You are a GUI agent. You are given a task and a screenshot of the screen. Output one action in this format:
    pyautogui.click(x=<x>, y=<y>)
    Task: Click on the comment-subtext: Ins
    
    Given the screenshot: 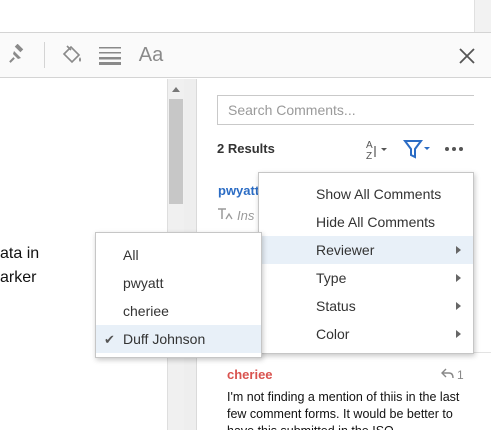 What is the action you would take?
    pyautogui.click(x=235, y=215)
    